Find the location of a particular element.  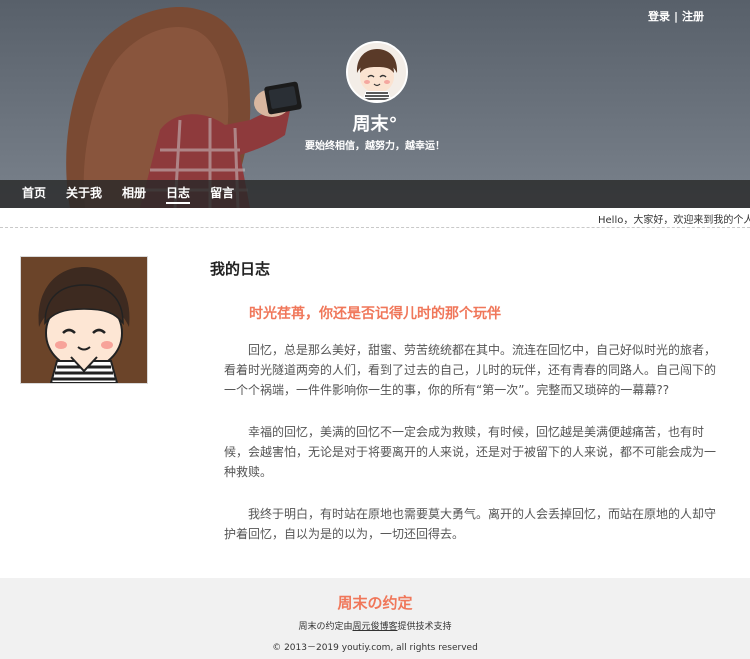

login-link: 登录 is located at coordinates (659, 16).